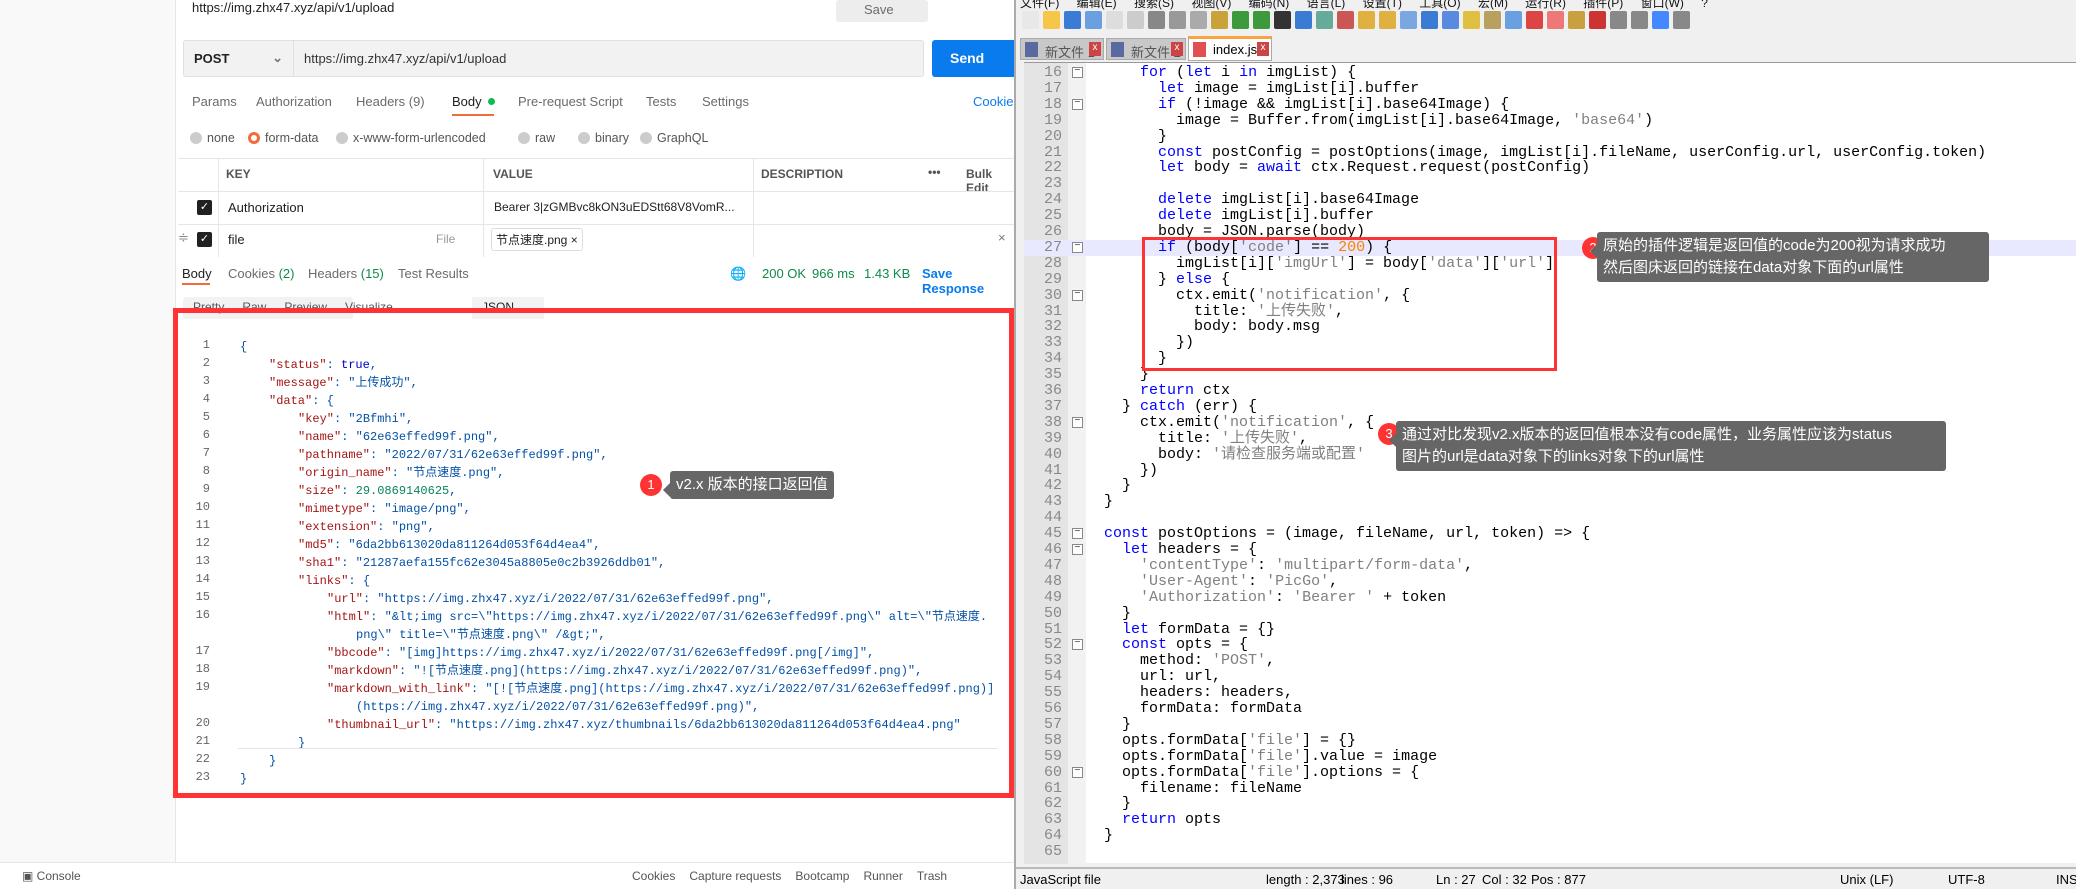 The image size is (2076, 889). I want to click on drag-handle-icon: ≑, so click(183, 238).